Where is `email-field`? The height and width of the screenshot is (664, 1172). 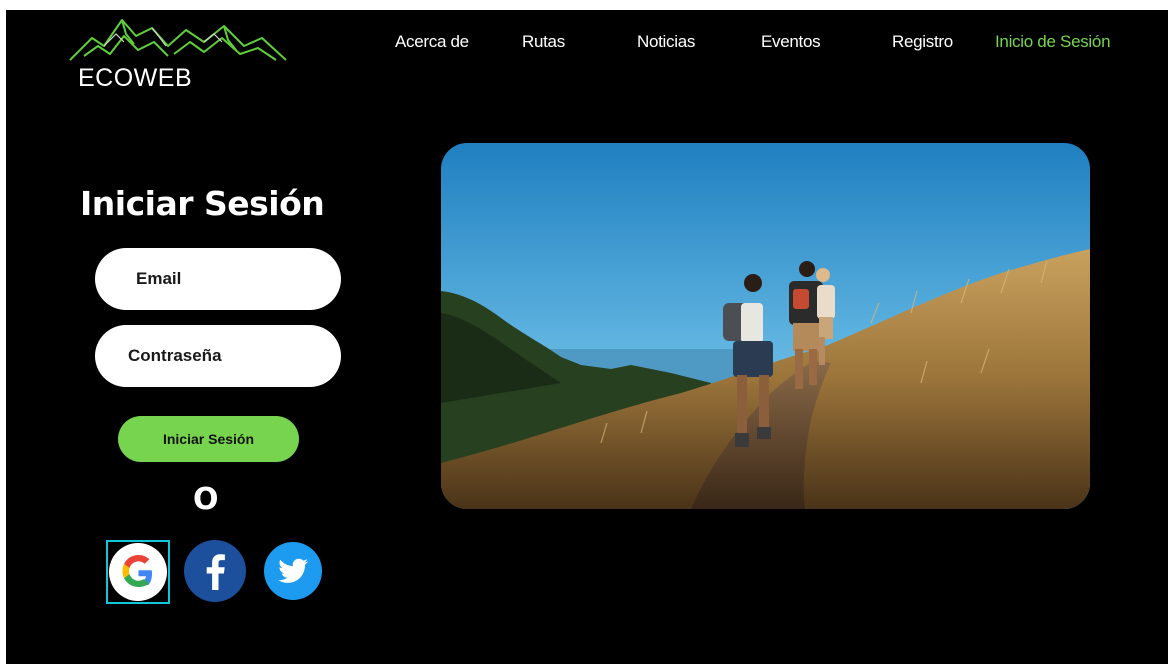 email-field is located at coordinates (218, 279).